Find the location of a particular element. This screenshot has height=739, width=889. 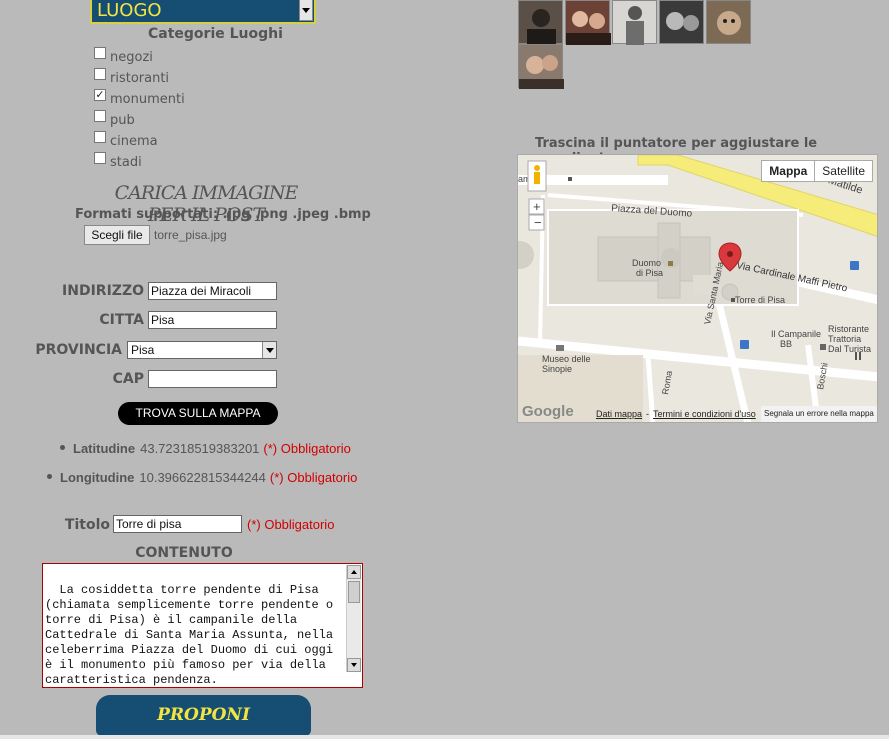

svg-text: Ristorante is located at coordinates (848, 329).